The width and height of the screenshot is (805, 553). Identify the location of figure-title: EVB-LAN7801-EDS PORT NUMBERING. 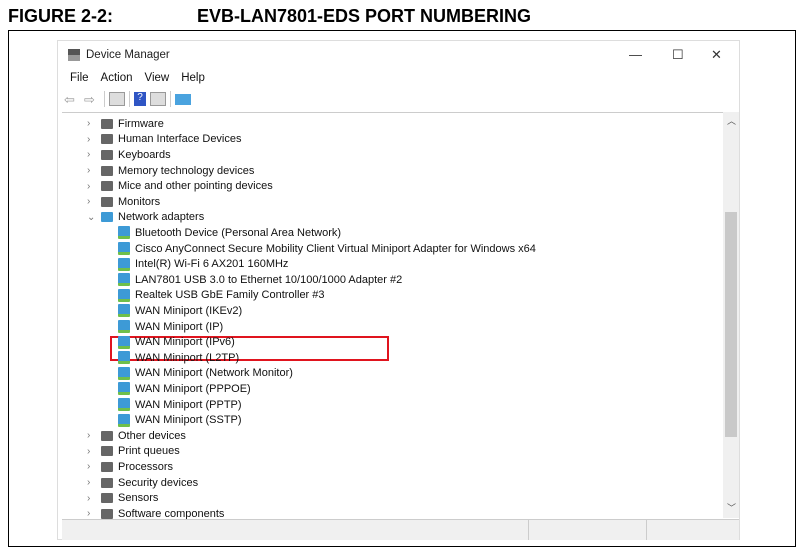
(364, 16).